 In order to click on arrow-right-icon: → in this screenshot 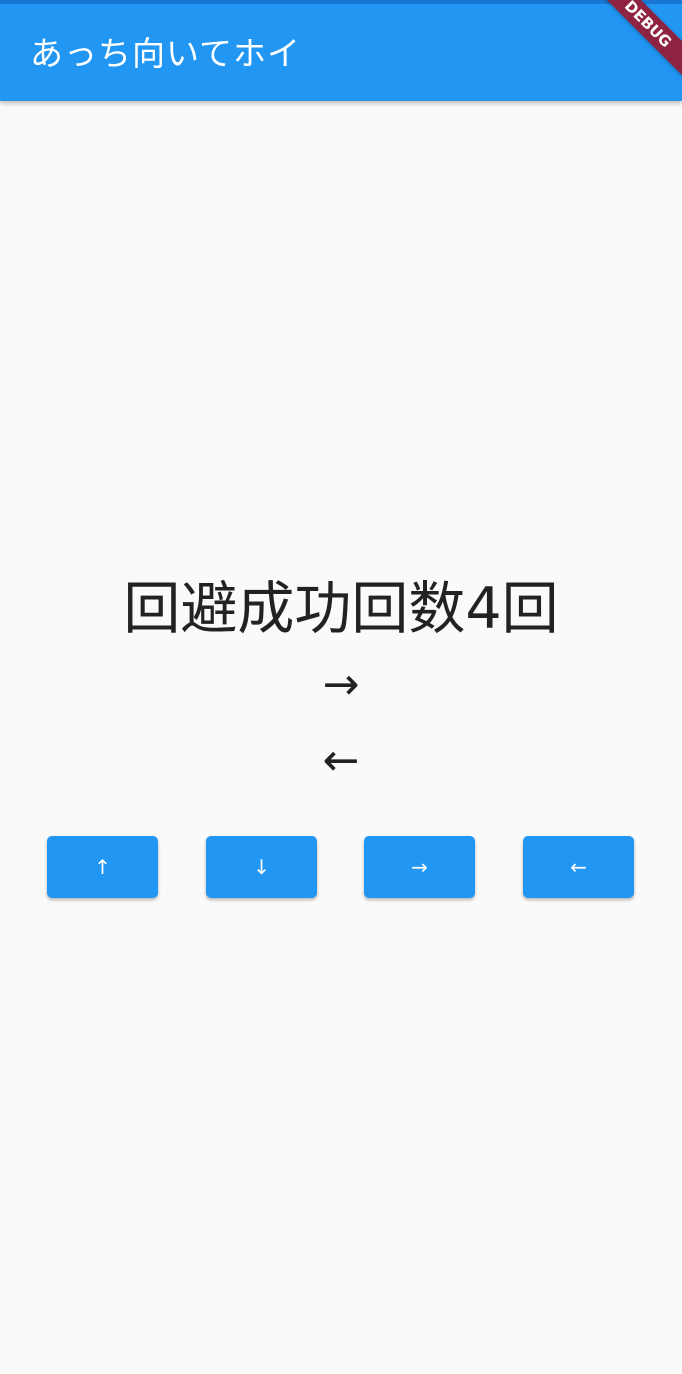, I will do `click(419, 867)`.